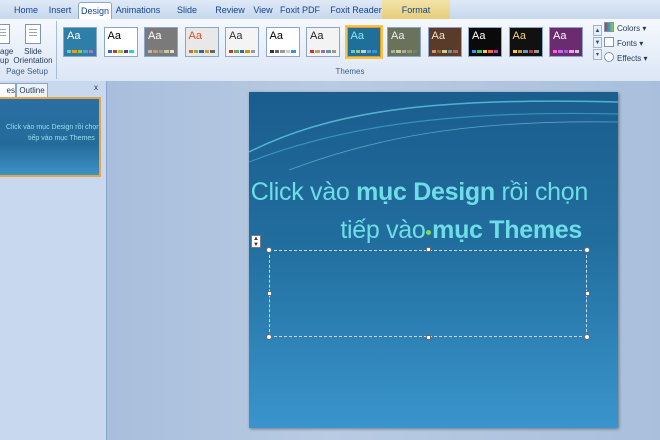  What do you see at coordinates (625, 28) in the screenshot?
I see `colors-button: Colors ▾` at bounding box center [625, 28].